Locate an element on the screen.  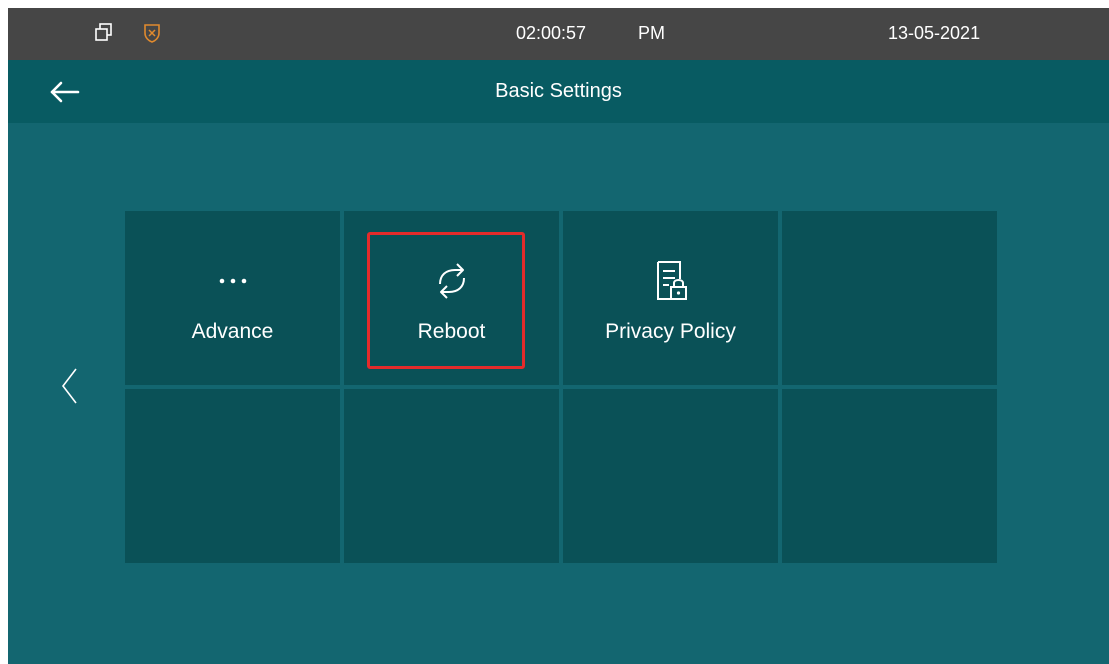
tile-advance: Advance is located at coordinates (232, 298).